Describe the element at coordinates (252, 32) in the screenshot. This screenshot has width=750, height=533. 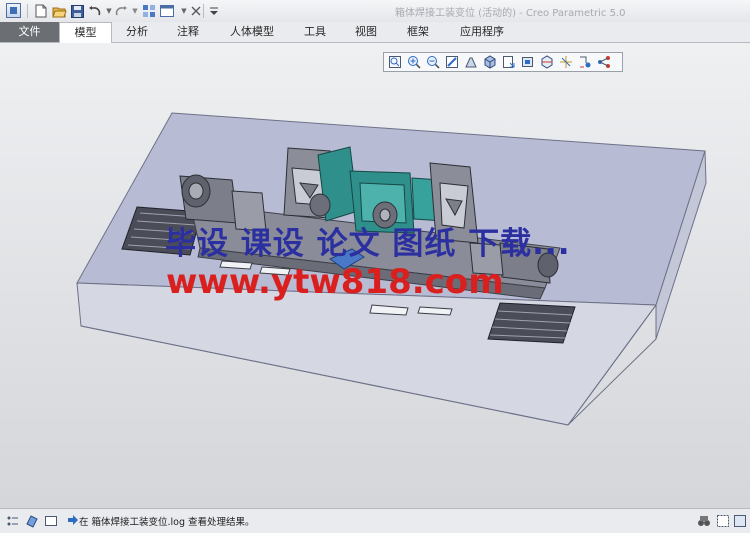
I see `tab-manikin: 人体模型` at that location.